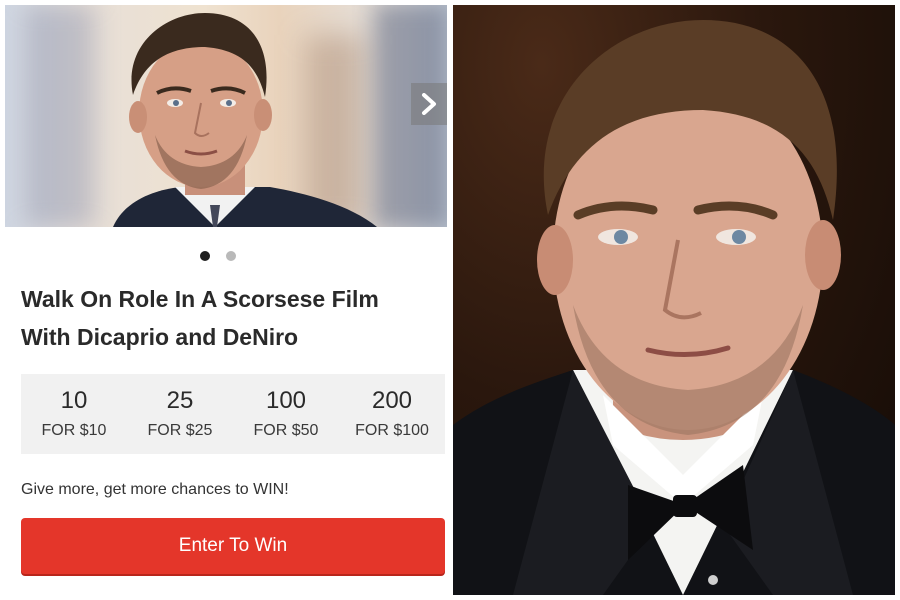 This screenshot has height=600, width=900. I want to click on tier-price: FOR $100, so click(392, 430).